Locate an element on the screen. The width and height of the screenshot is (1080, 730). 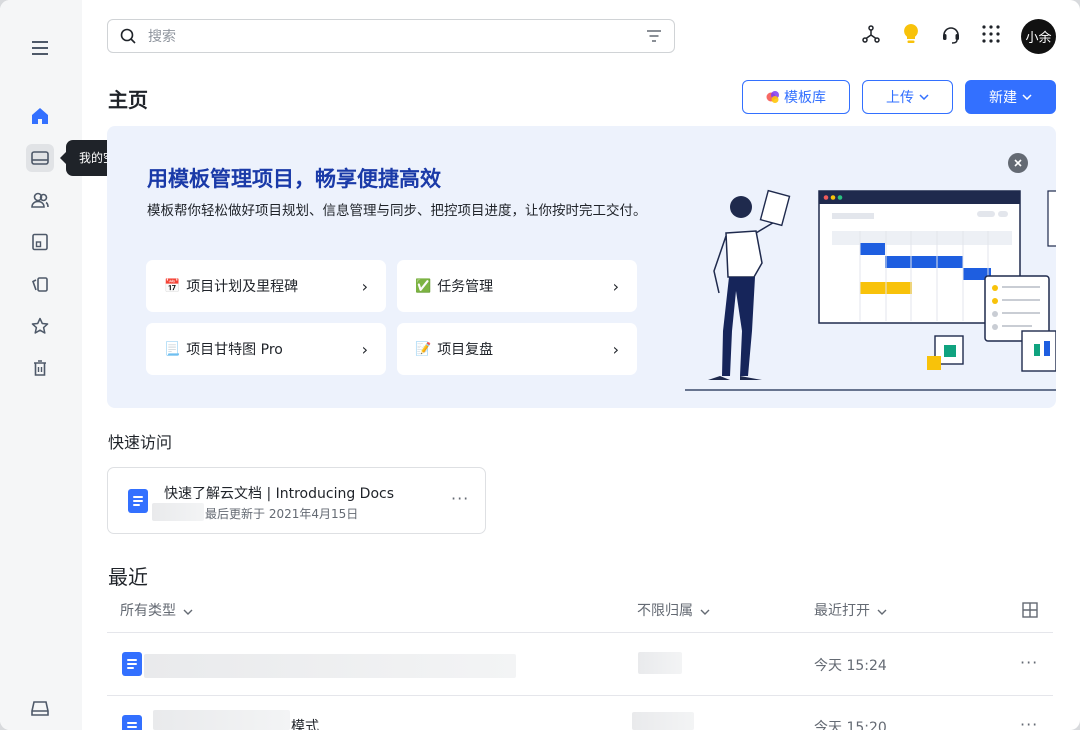
close-banner-button is located at coordinates (1018, 163).